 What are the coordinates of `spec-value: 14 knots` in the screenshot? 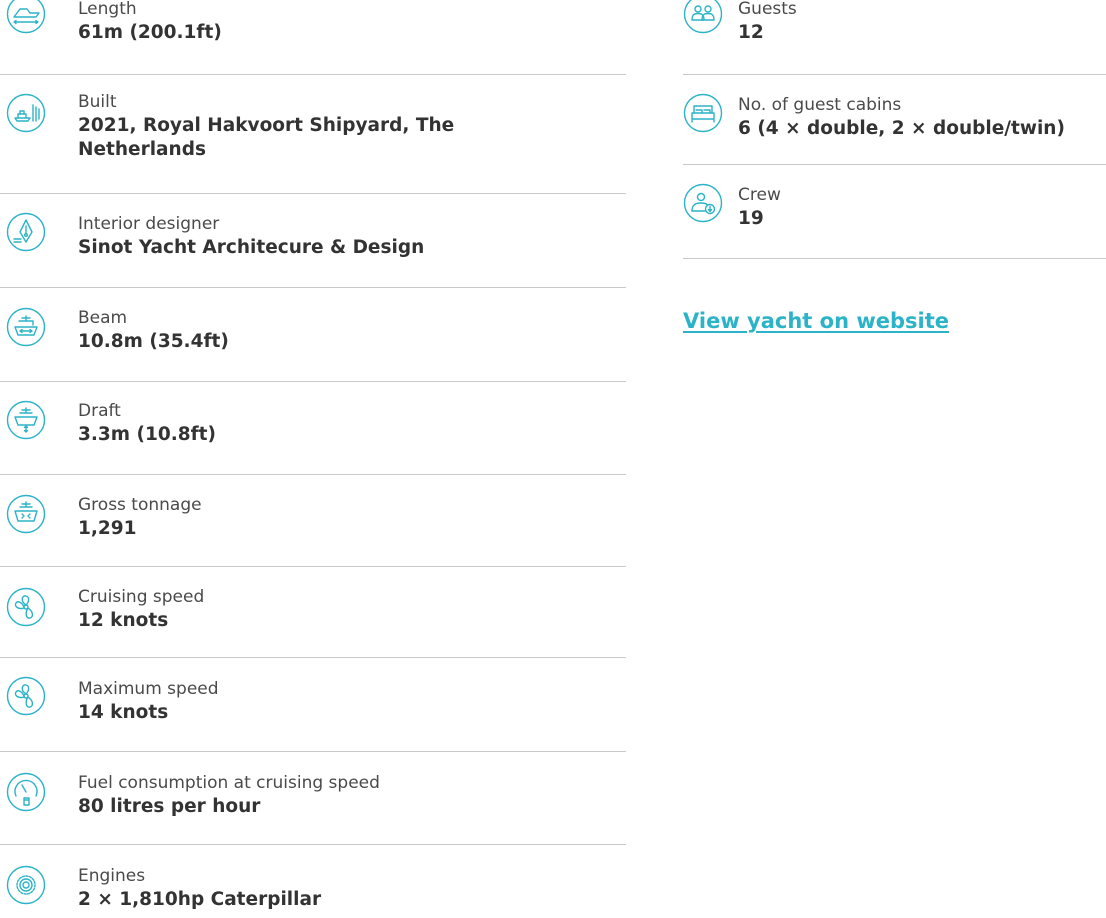 It's located at (123, 712).